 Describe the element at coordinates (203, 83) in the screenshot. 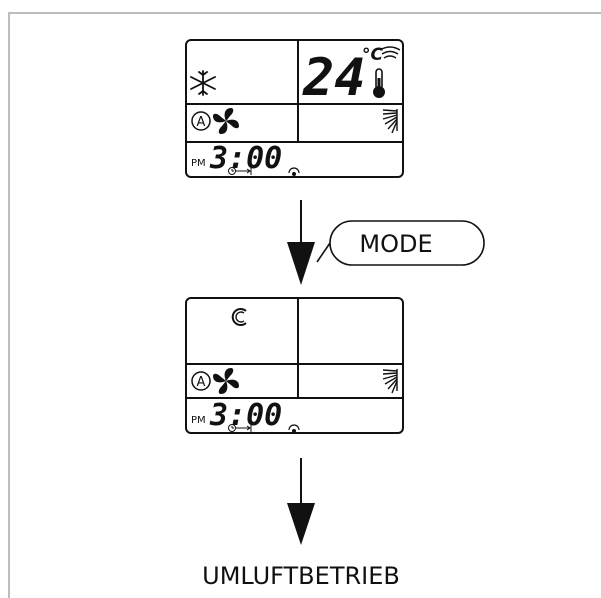

I see `snowflake-icon` at that location.